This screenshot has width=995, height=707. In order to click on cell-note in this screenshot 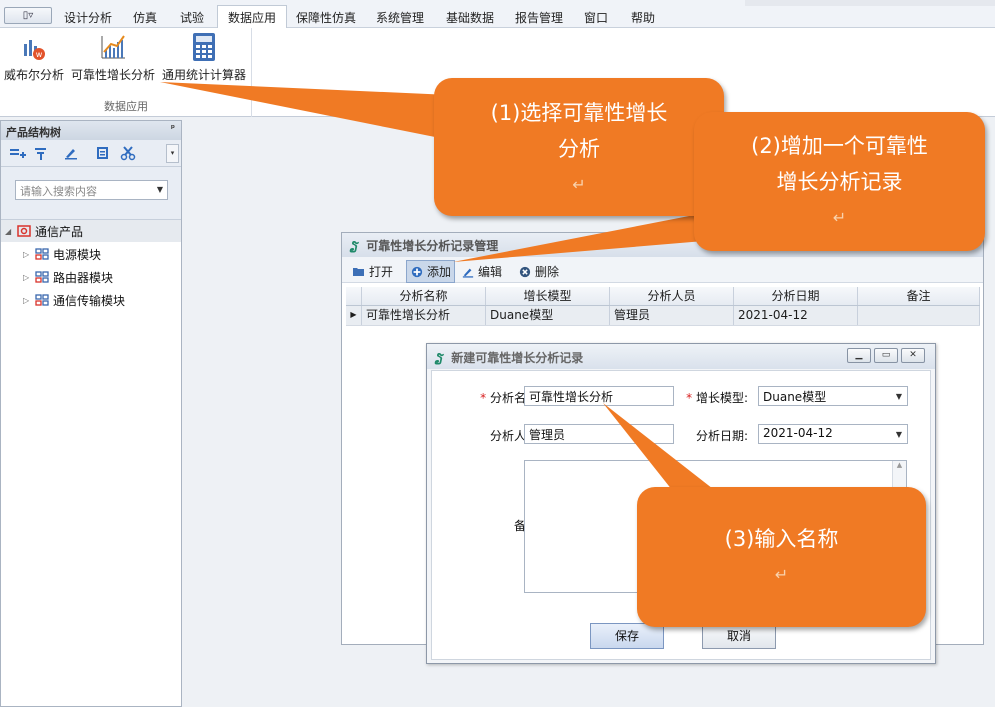, I will do `click(919, 315)`.